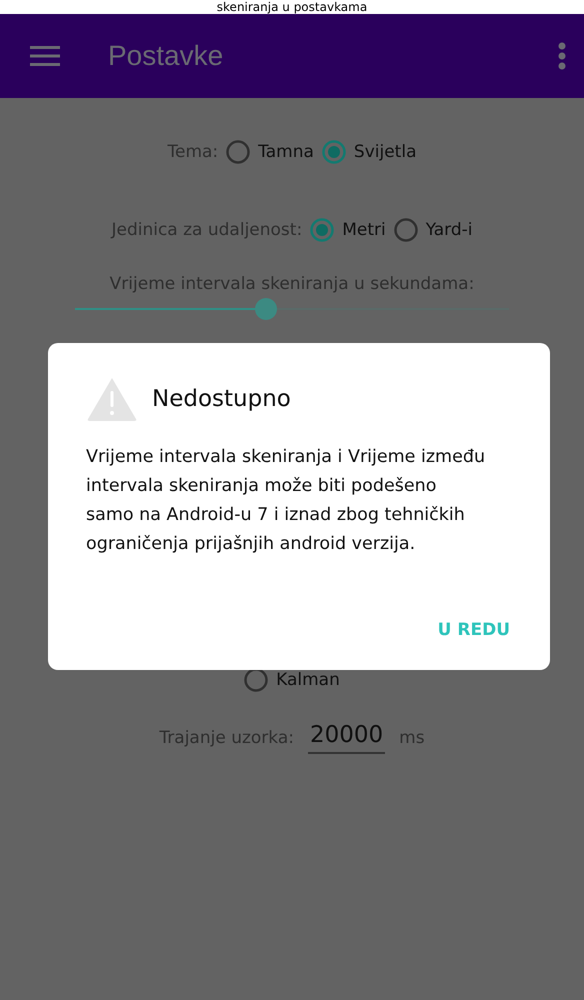  What do you see at coordinates (364, 230) in the screenshot?
I see `radio-label: Metri` at bounding box center [364, 230].